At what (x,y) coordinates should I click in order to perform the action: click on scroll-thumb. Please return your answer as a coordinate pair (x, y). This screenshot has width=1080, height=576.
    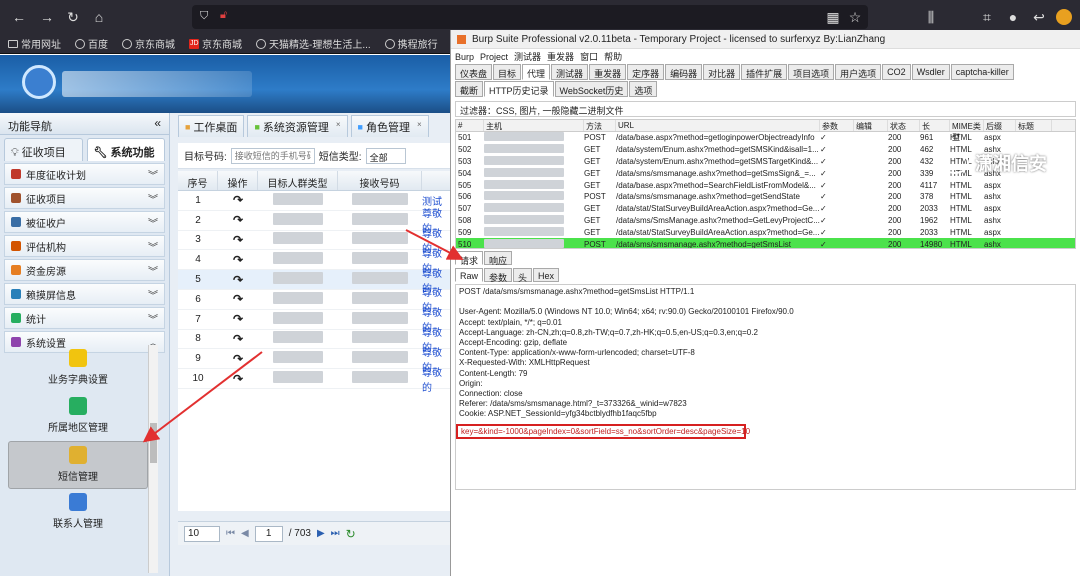
    Looking at the image, I should click on (153, 443).